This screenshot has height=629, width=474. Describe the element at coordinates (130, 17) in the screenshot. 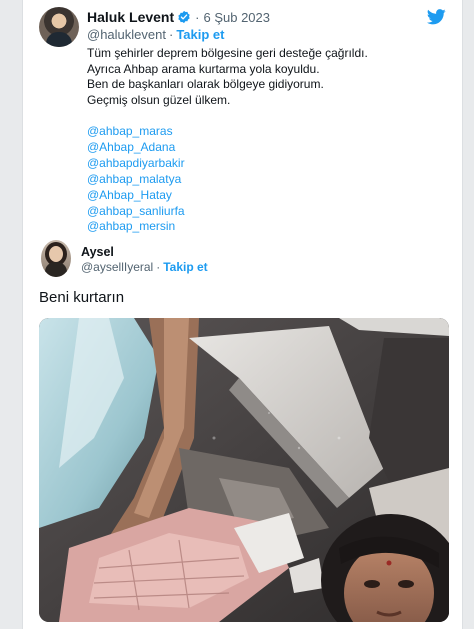

I see `author-name: Haluk Levent` at that location.